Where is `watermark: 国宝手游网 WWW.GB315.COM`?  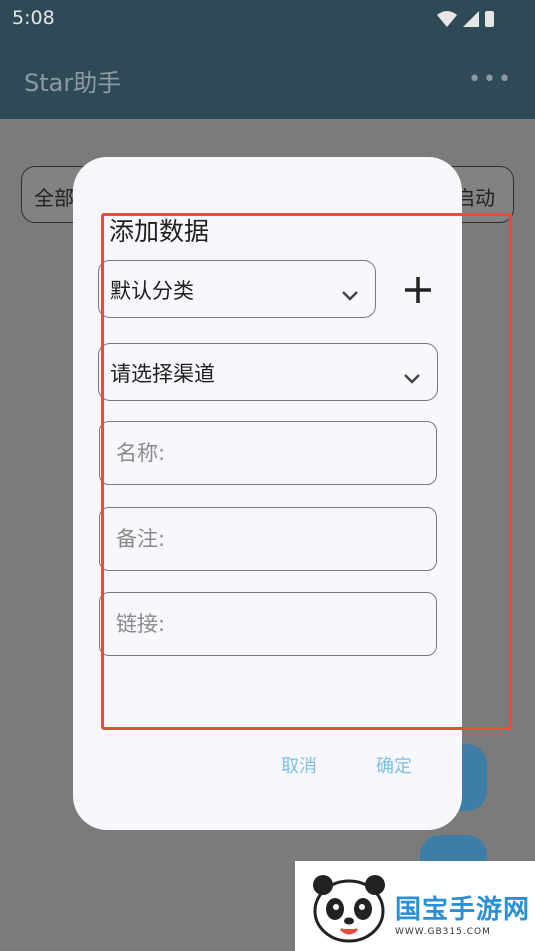
watermark: 国宝手游网 WWW.GB315.COM is located at coordinates (415, 906).